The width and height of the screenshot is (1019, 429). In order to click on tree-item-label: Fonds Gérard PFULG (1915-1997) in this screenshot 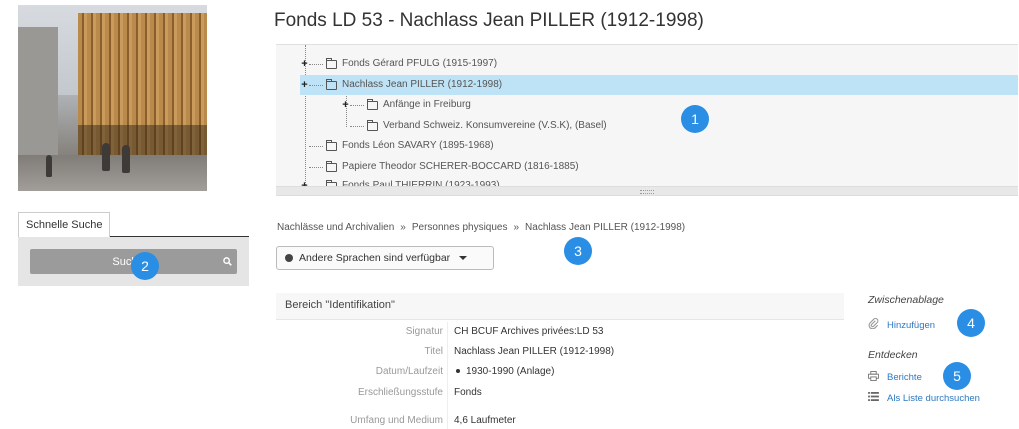, I will do `click(420, 63)`.